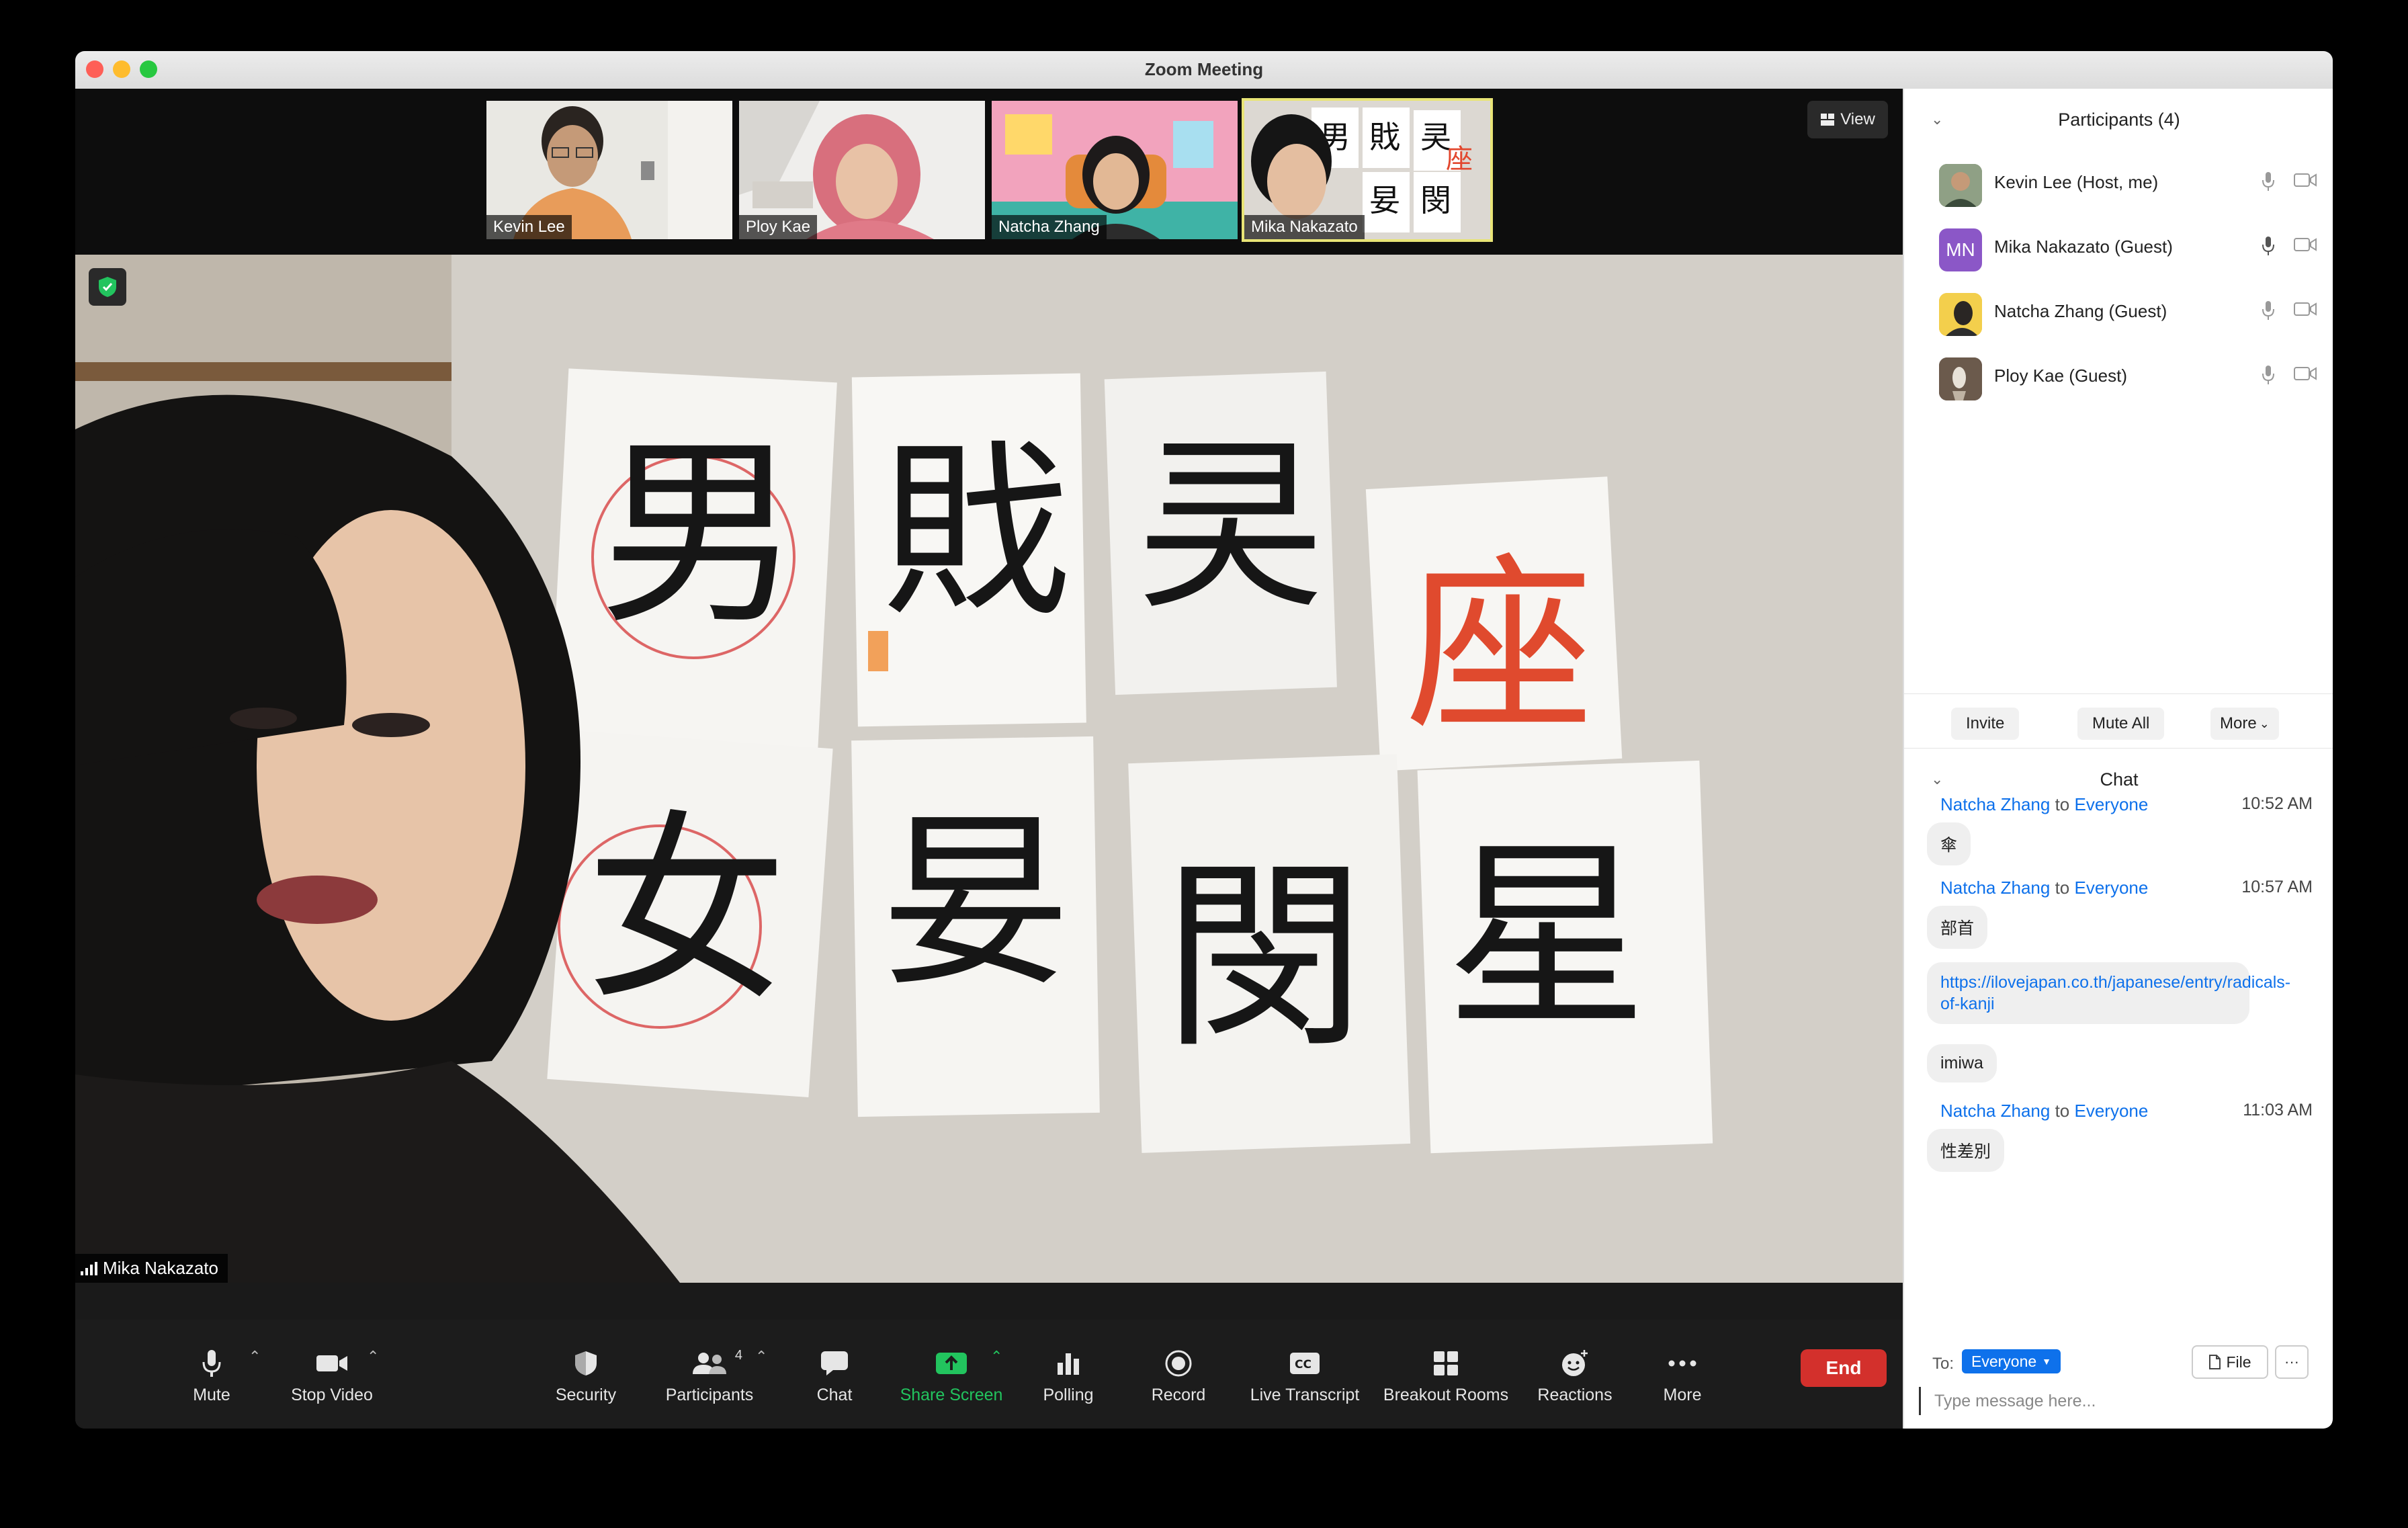 The image size is (2408, 1528). I want to click on avatar, so click(1960, 185).